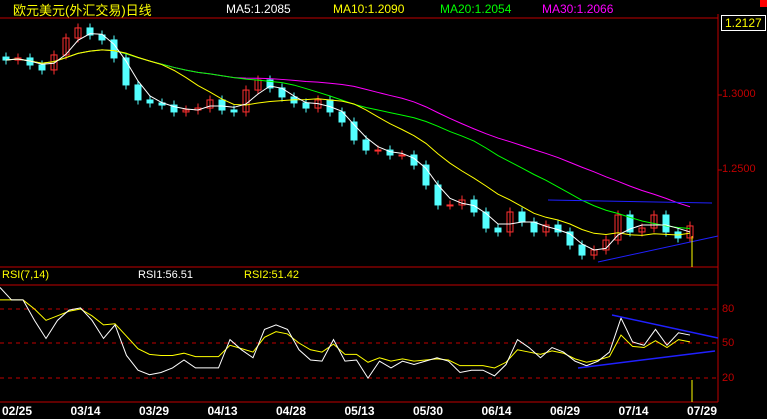 The image size is (767, 419). I want to click on rsi-tick: 50, so click(728, 343).